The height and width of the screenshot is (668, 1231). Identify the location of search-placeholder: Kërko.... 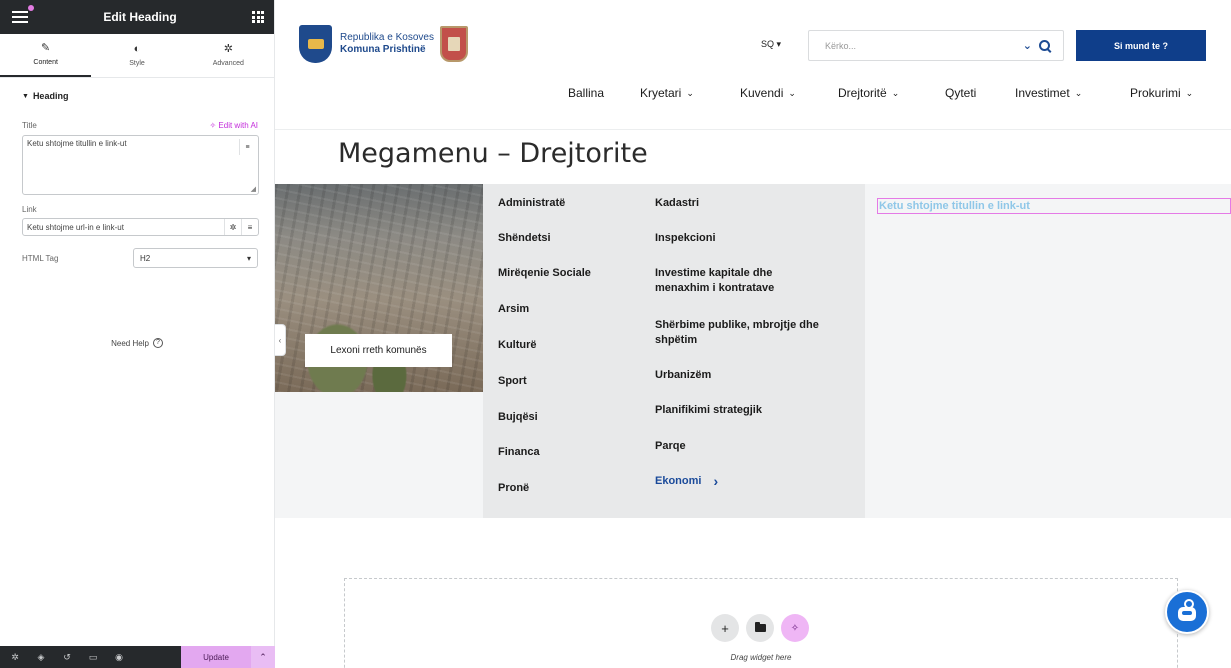
(841, 45).